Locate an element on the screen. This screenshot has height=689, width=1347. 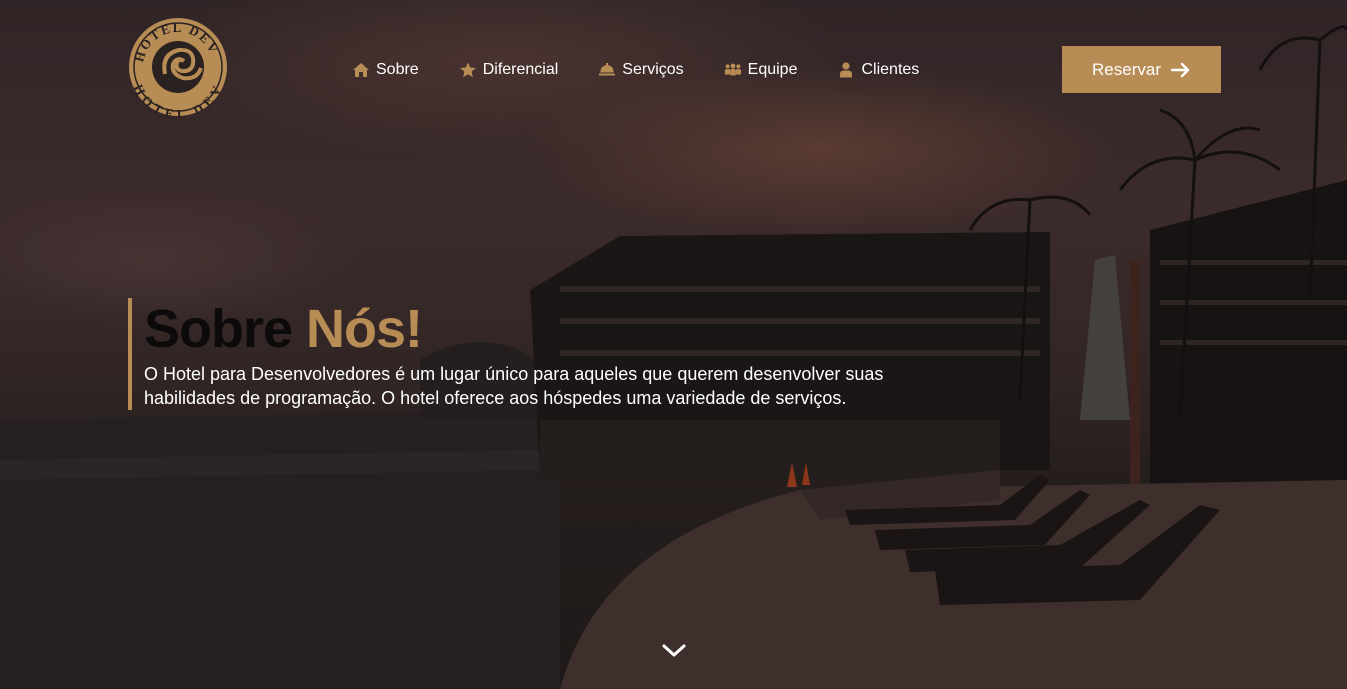
star-icon is located at coordinates (467, 70).